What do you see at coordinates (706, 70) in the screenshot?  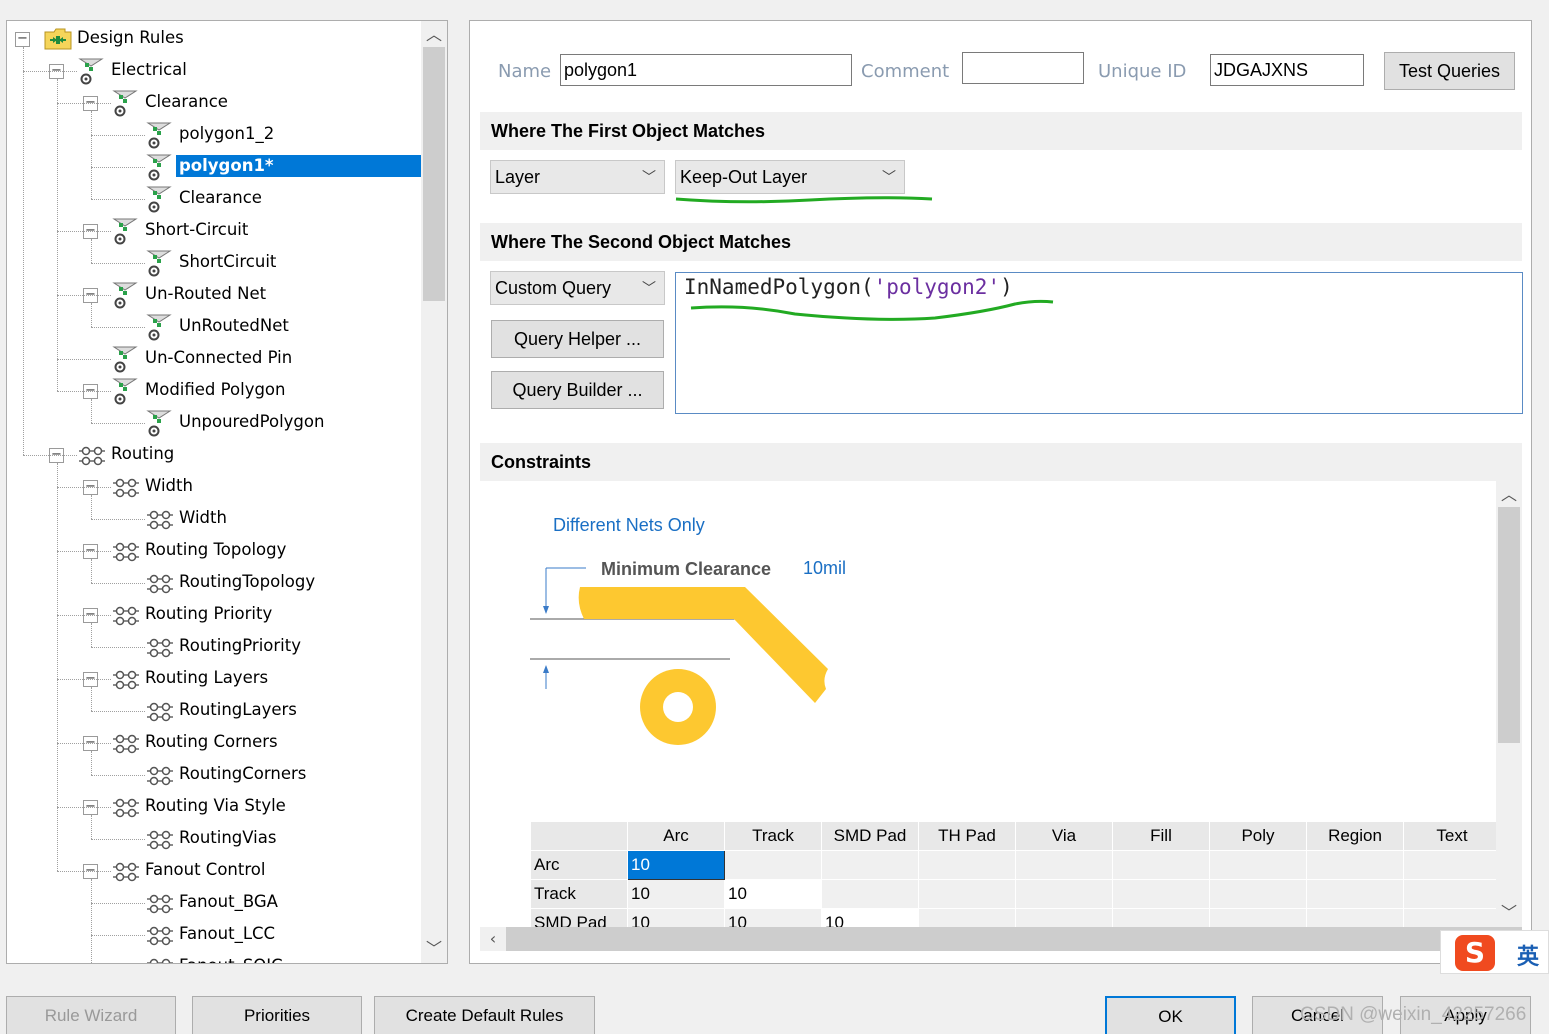 I see `name-field: polygon1` at bounding box center [706, 70].